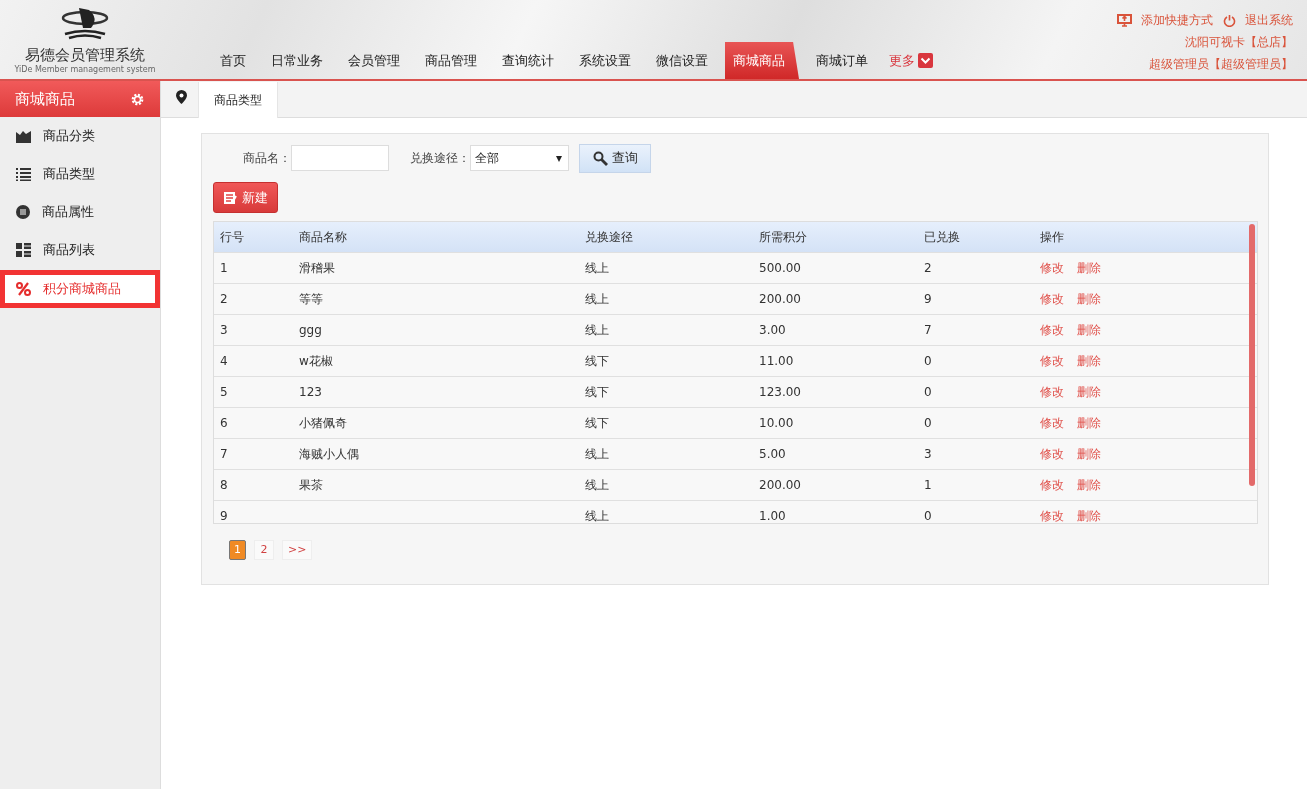  I want to click on table-cell-text: 果茶, so click(311, 485).